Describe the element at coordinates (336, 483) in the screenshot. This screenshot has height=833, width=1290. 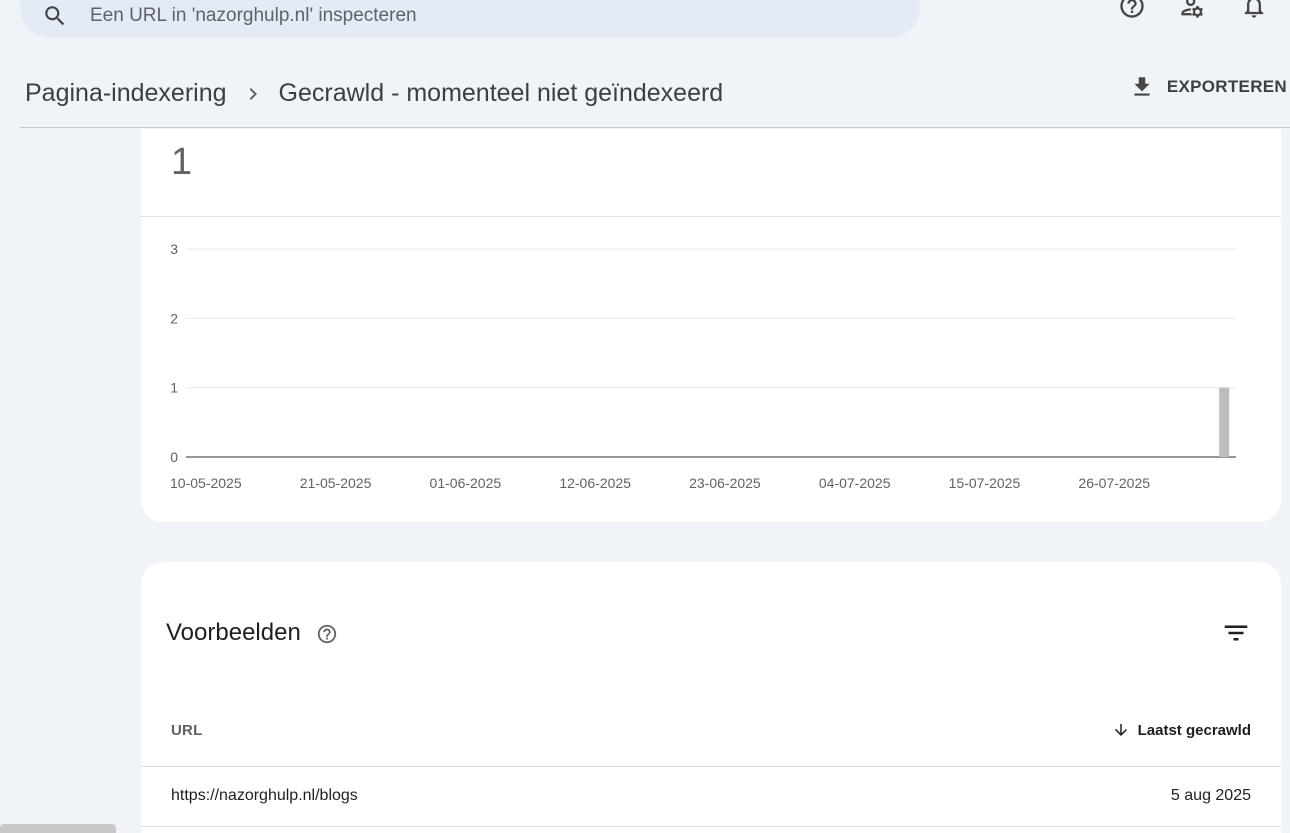
I see `x-tick-label: 21-05-2025` at that location.